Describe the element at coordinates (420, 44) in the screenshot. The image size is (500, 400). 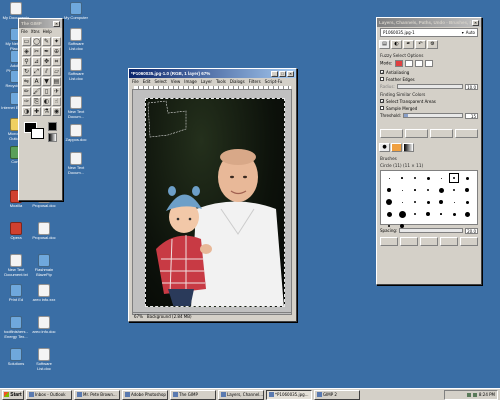
I see `tab-undo: ↶` at that location.